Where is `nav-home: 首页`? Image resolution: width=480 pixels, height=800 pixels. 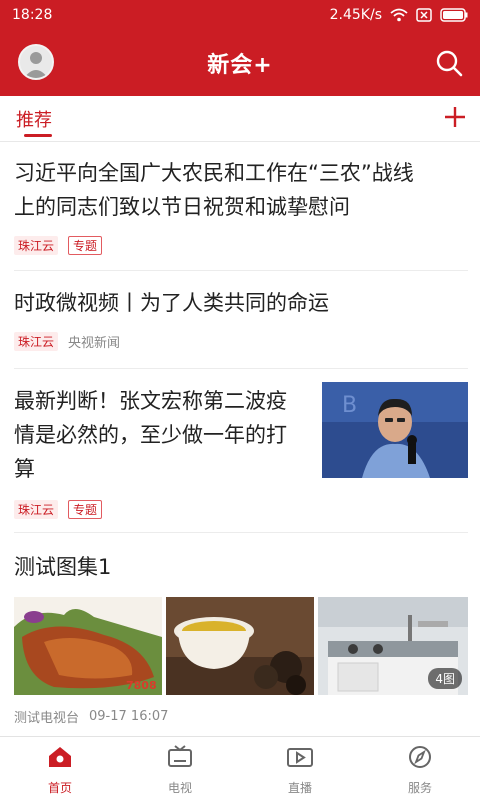
nav-home: 首页 is located at coordinates (60, 768).